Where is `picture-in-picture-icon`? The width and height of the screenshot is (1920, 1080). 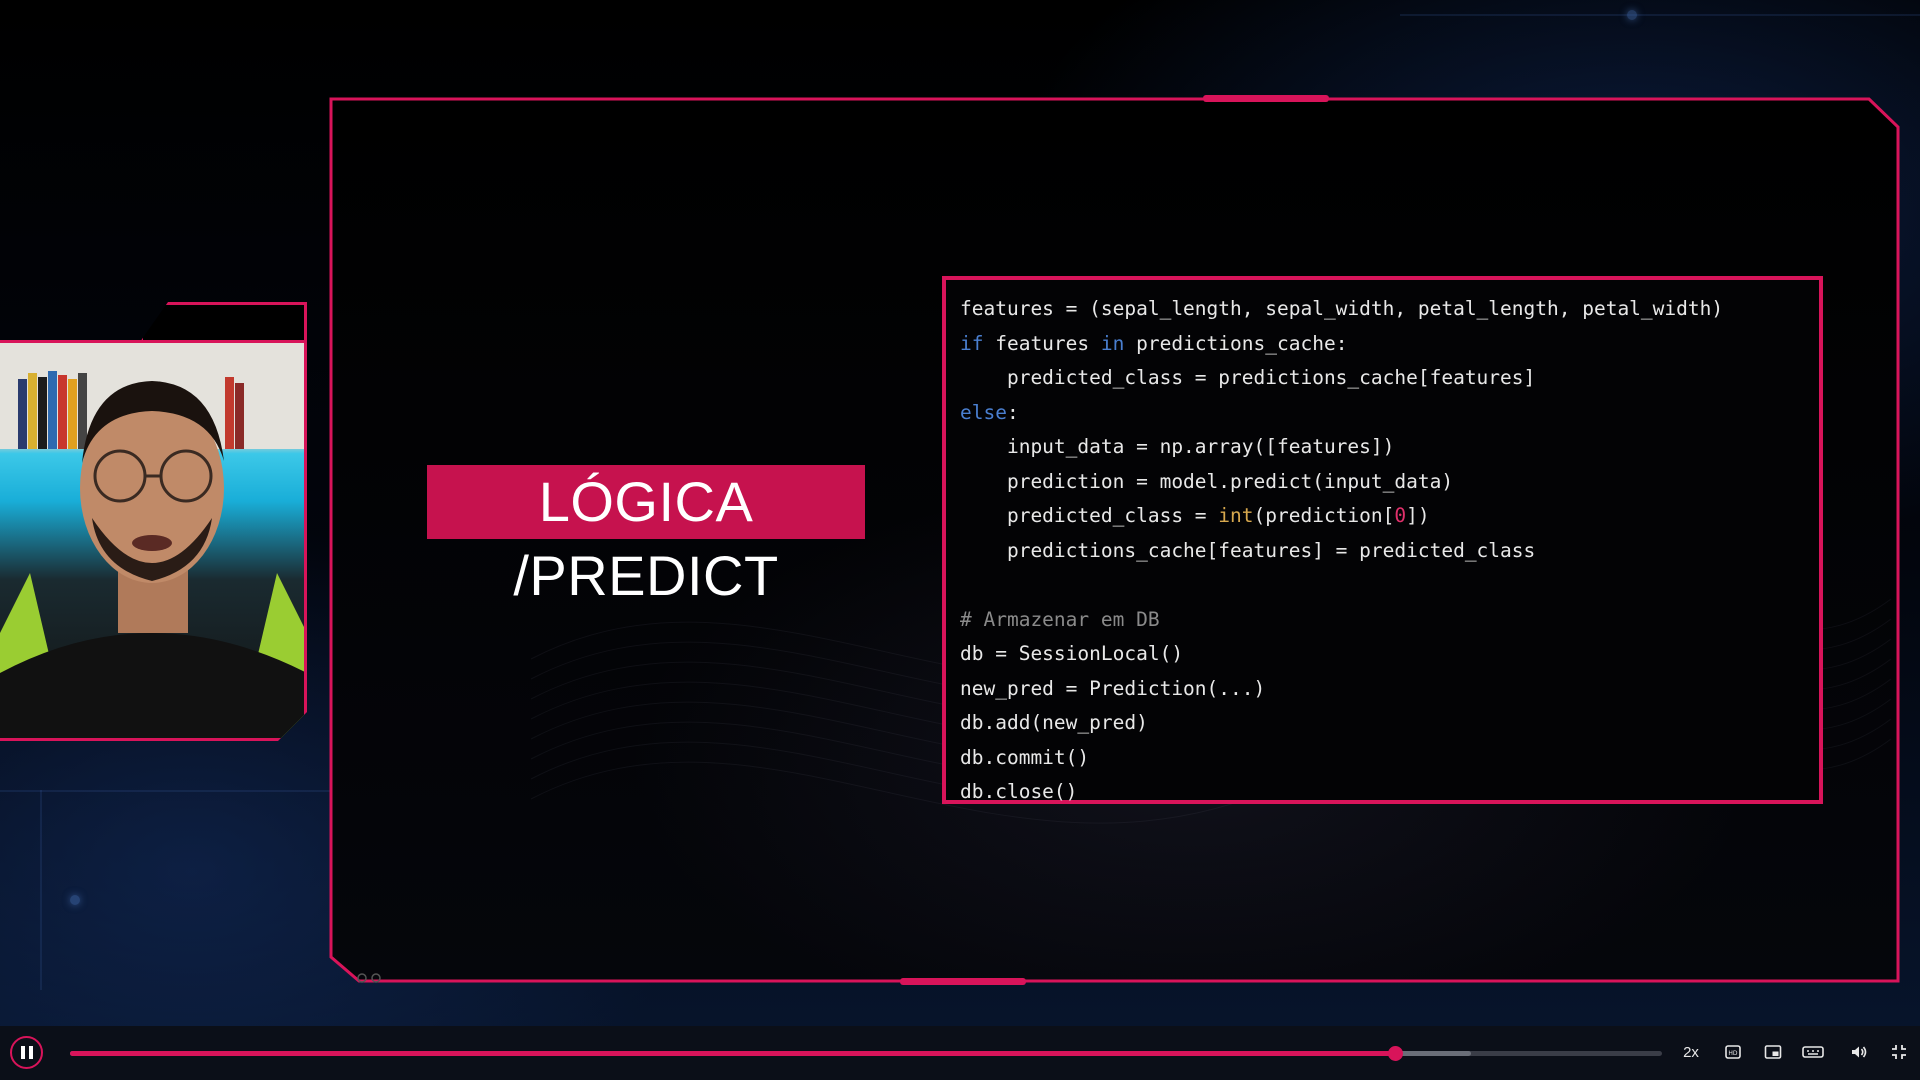
picture-in-picture-icon is located at coordinates (1773, 1052).